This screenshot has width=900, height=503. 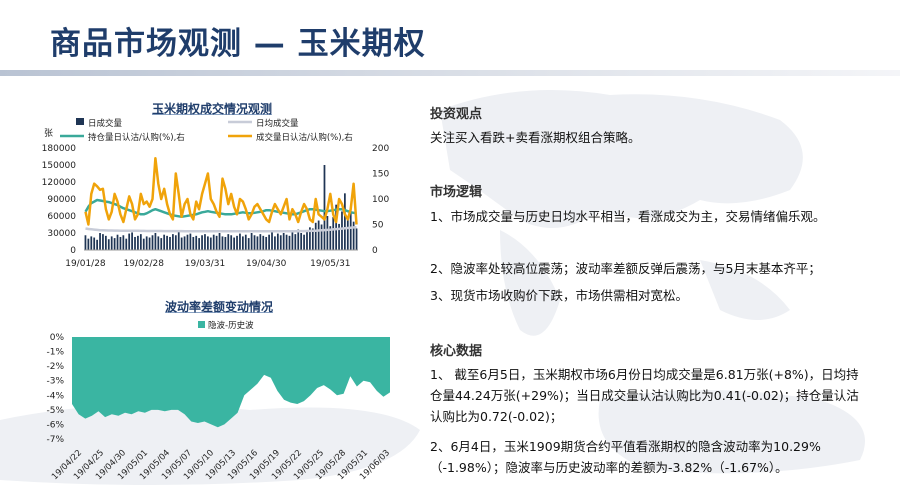 I want to click on logic-item-2: 2、隐波率处较高位震荡；波动率差额反弹后震荡，与5月末基本齐平；, so click(x=625, y=268).